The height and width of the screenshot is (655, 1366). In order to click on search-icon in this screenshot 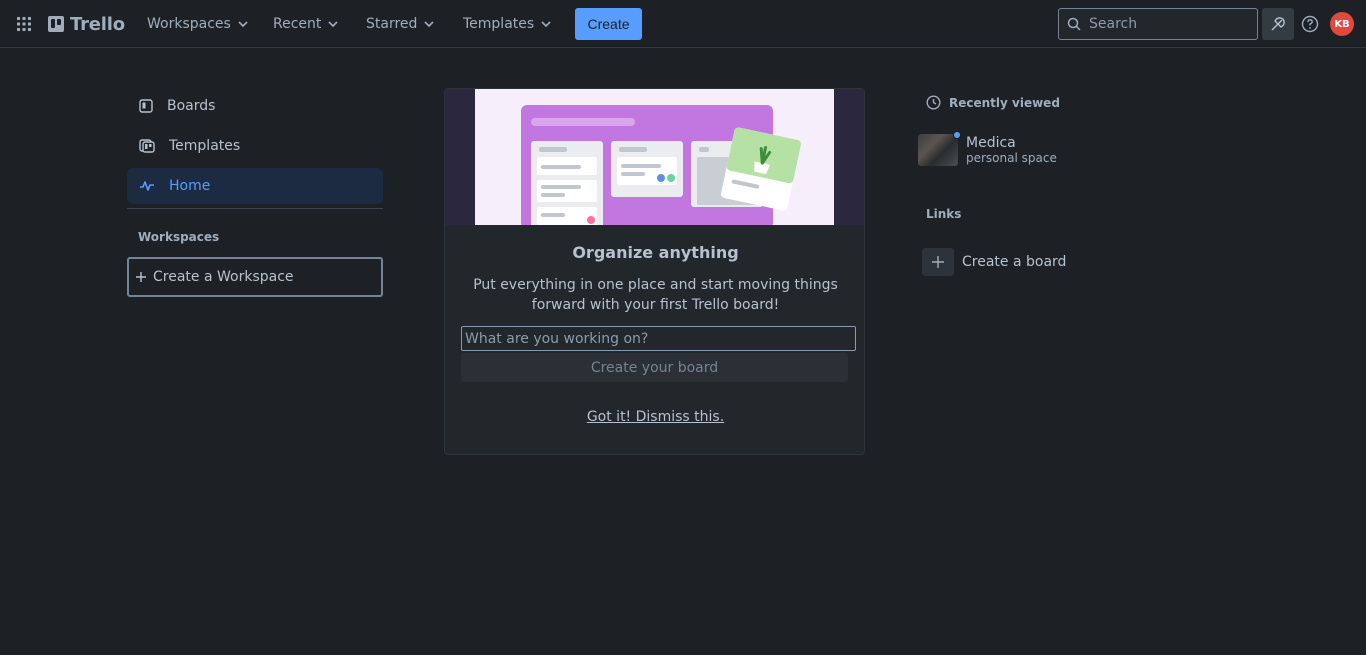, I will do `click(1074, 24)`.